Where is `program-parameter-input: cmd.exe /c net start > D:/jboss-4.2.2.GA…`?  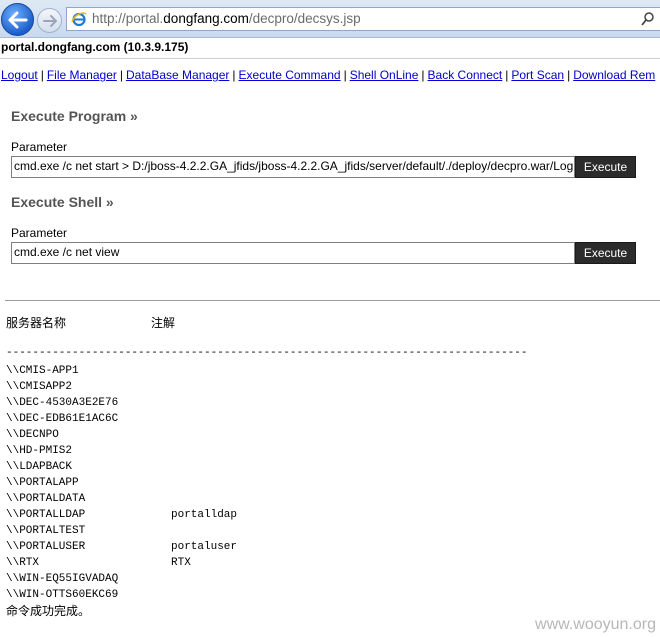 program-parameter-input: cmd.exe /c net start > D:/jboss-4.2.2.GA… is located at coordinates (293, 167).